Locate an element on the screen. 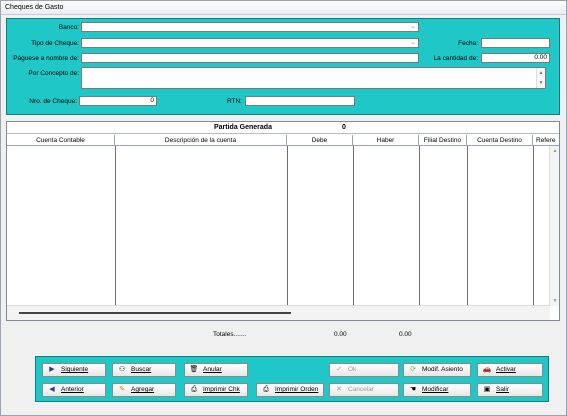 This screenshot has height=416, width=567. concepto-label: Por Concepto de: is located at coordinates (53, 73).